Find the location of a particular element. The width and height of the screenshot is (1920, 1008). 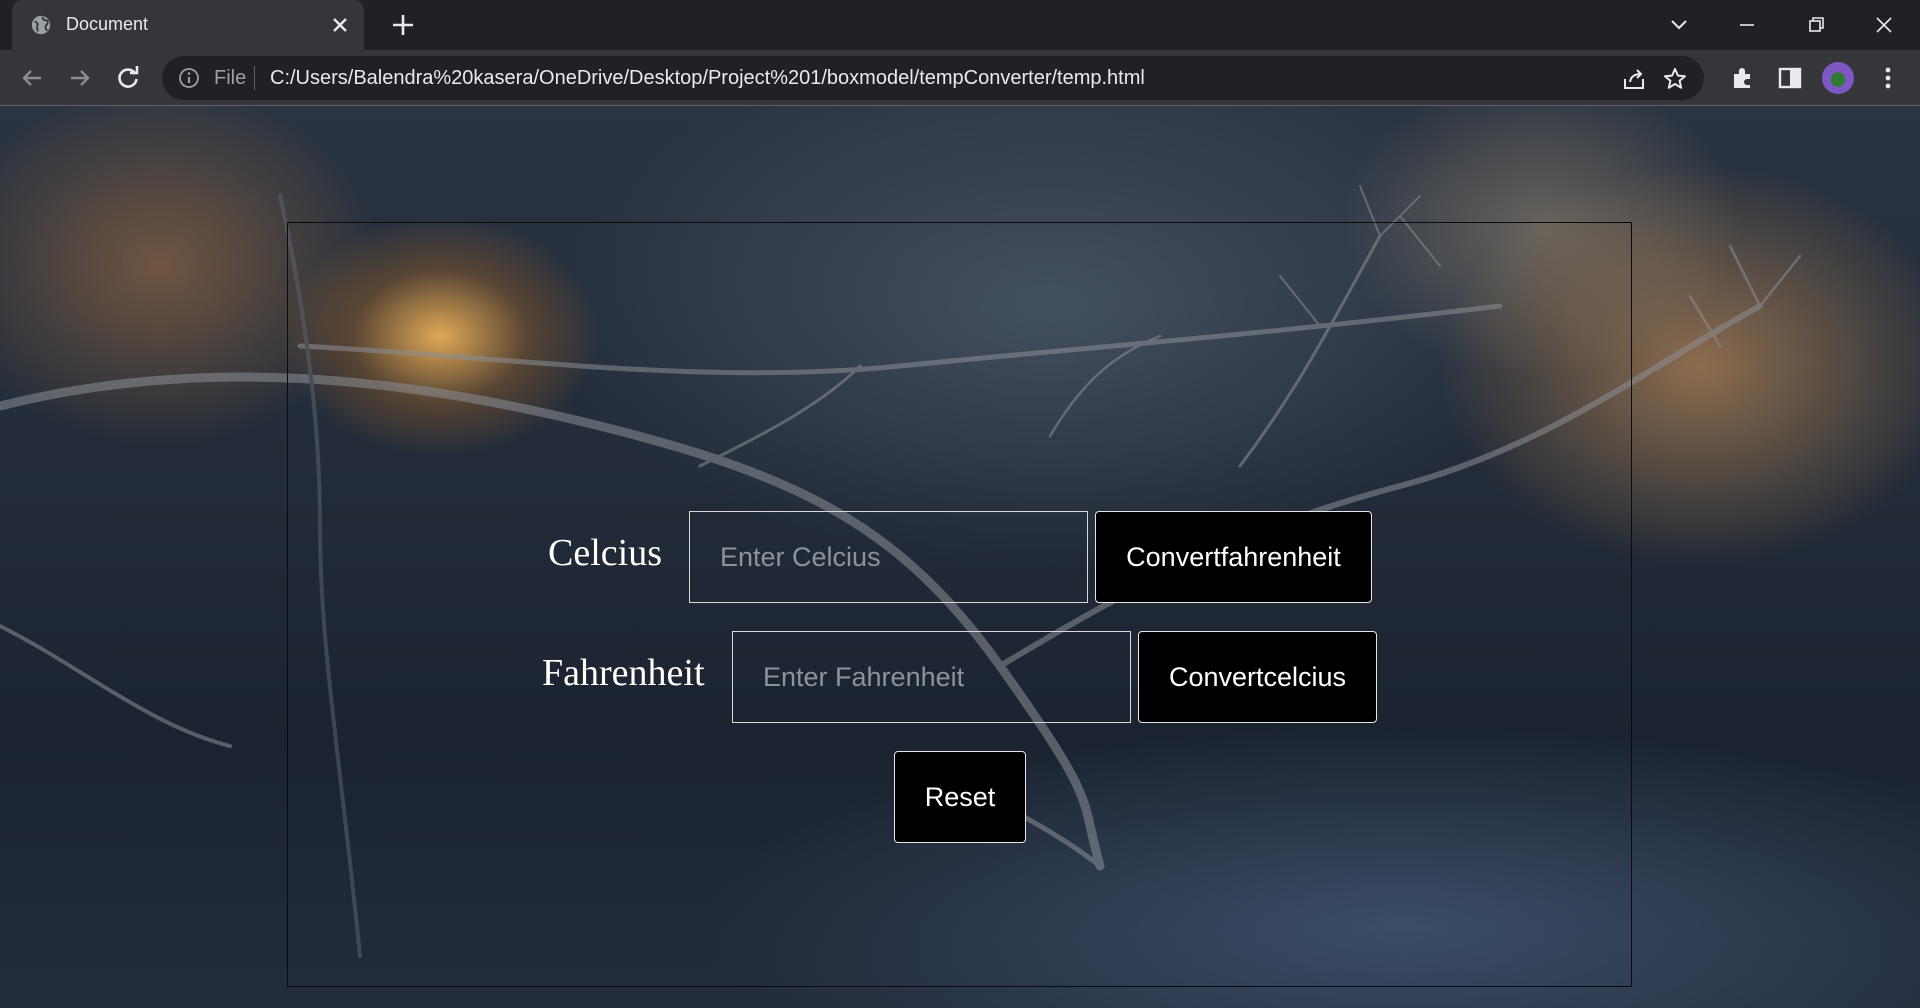

address-separator is located at coordinates (254, 78).